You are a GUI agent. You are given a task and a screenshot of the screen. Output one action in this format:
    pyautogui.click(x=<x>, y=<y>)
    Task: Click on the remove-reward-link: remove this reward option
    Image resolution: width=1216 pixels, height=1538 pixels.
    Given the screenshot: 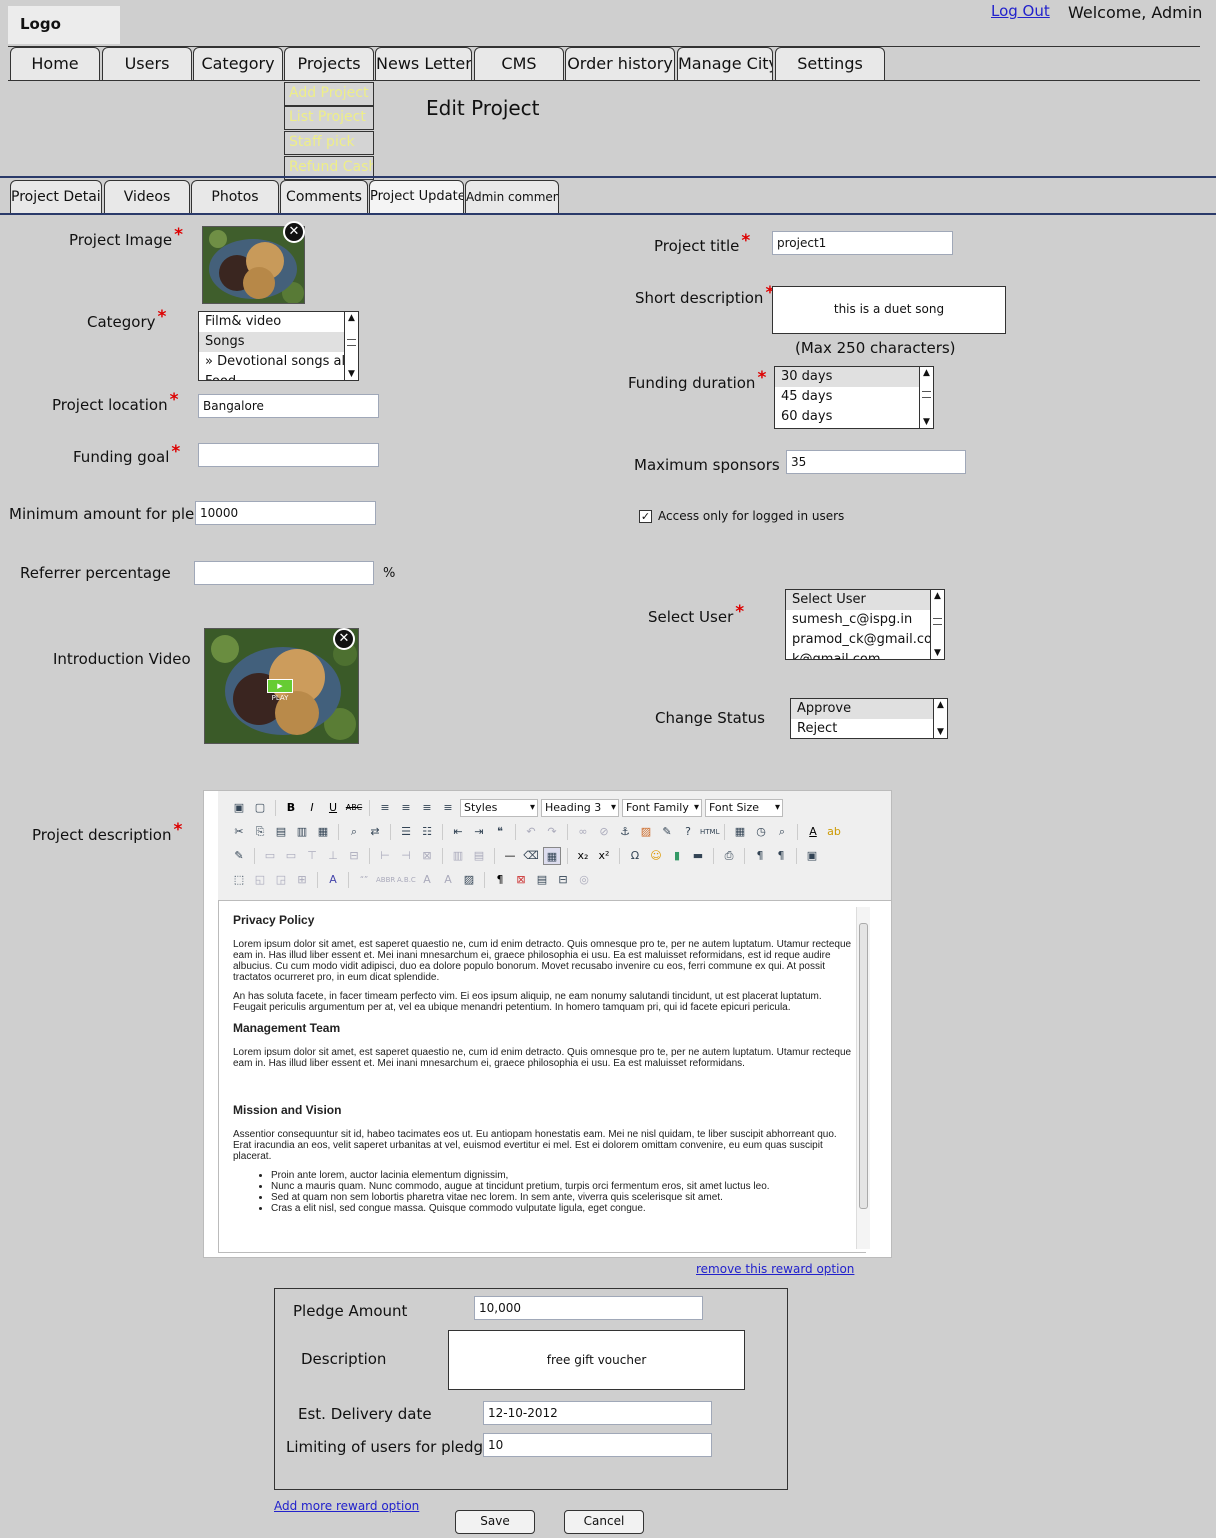 What is the action you would take?
    pyautogui.click(x=775, y=1269)
    